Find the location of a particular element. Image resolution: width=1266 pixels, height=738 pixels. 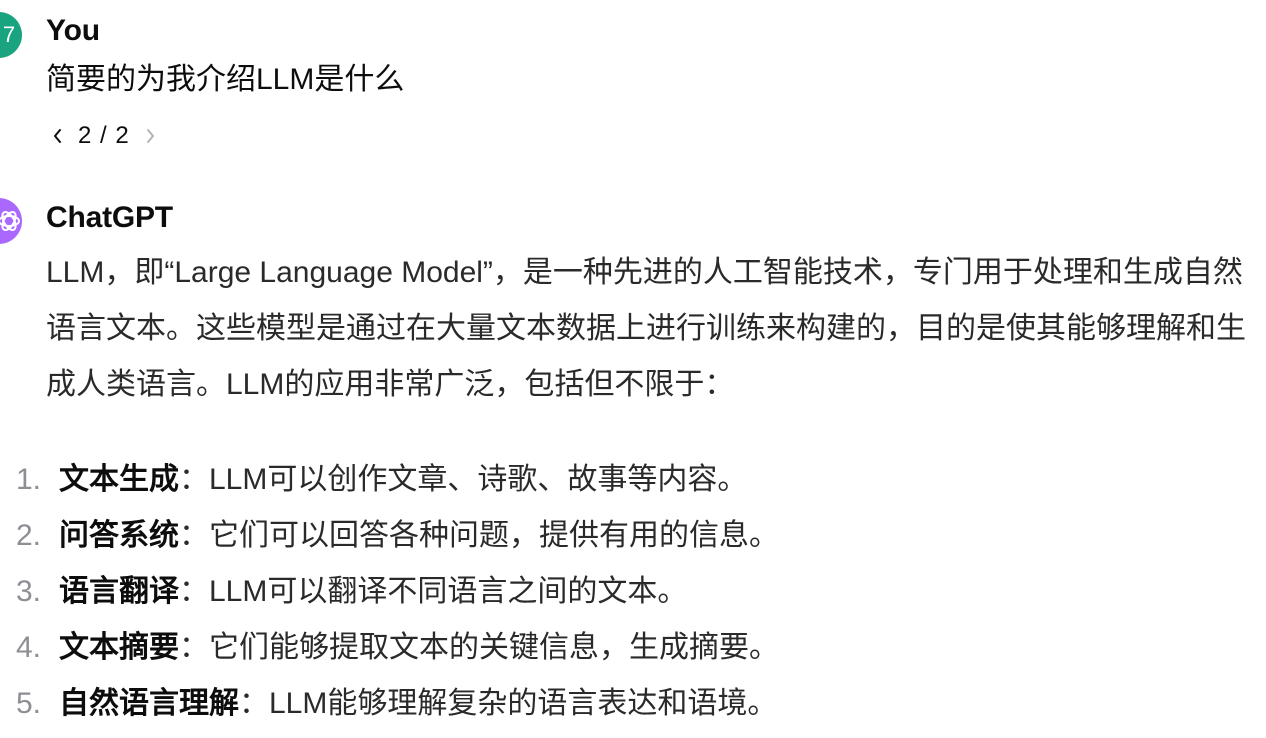

pager-count: 2 / 2 is located at coordinates (104, 135).